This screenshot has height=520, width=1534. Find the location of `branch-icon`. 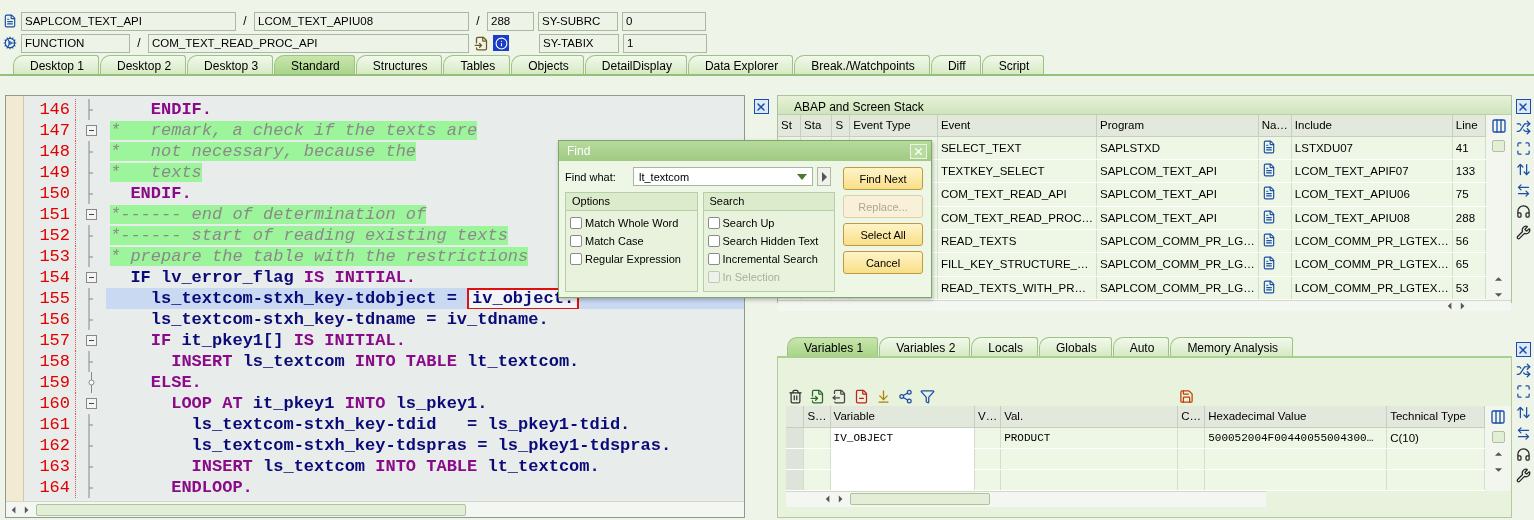

branch-icon is located at coordinates (905, 396).